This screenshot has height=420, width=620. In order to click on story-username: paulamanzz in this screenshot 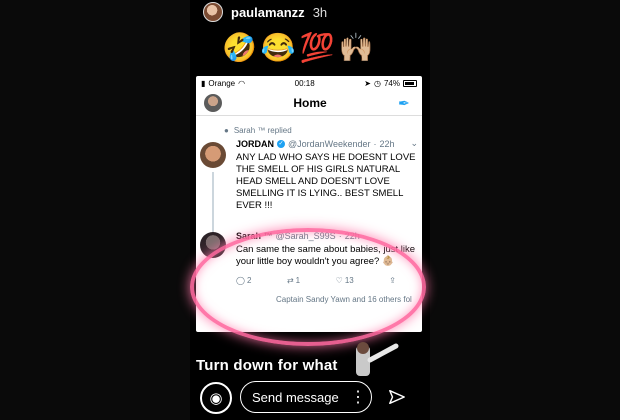, I will do `click(268, 12)`.